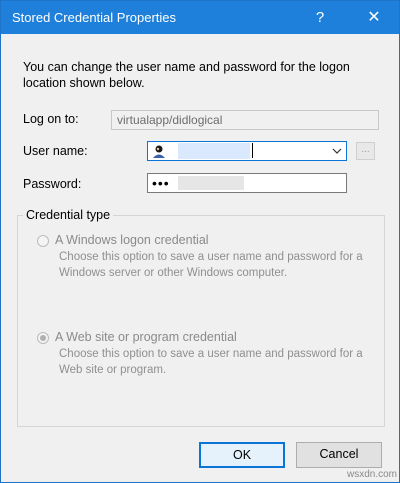  I want to click on logon-location-field: virtualapp/didlogical, so click(245, 120).